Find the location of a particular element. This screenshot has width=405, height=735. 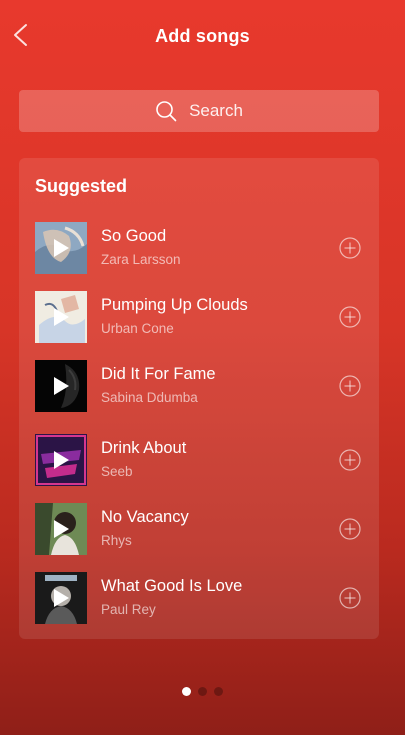

song-title: What Good Is Love is located at coordinates (172, 586).